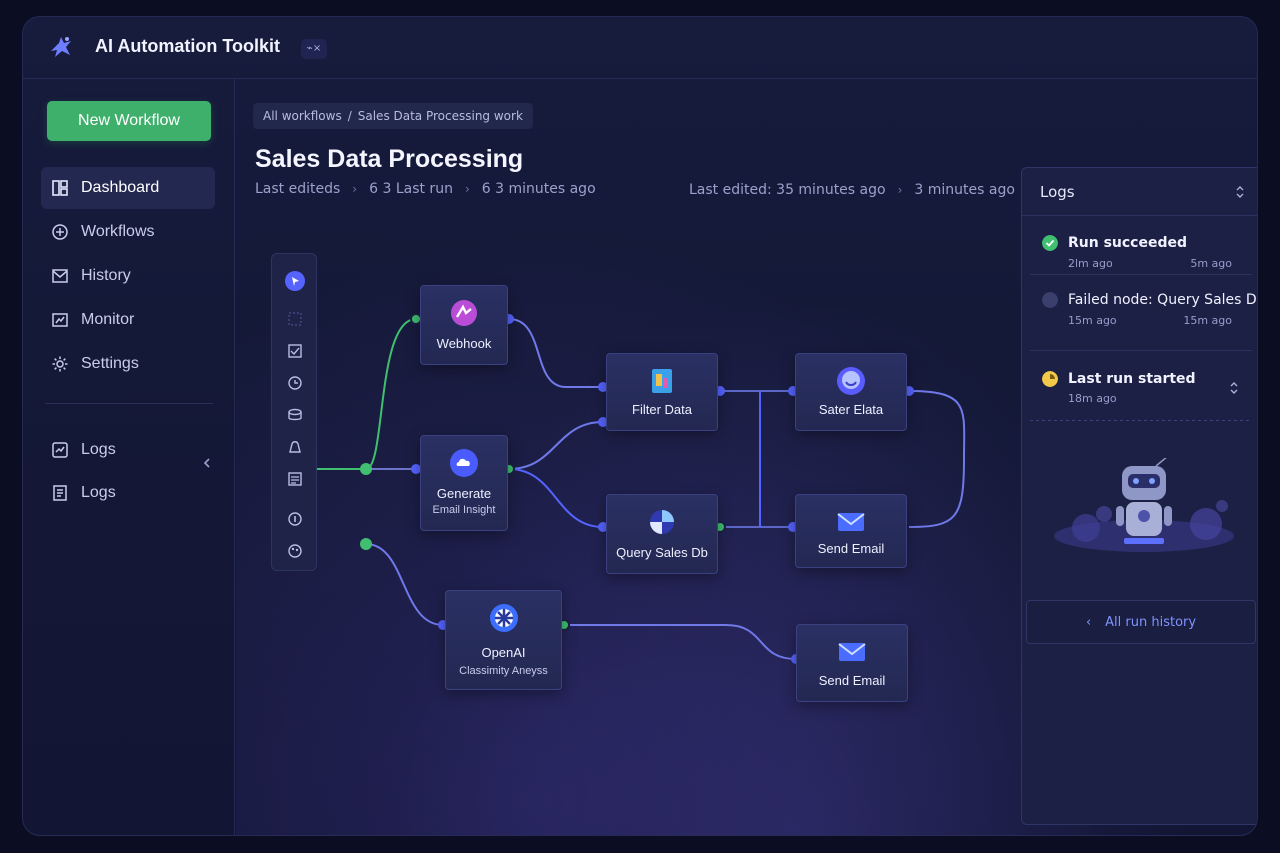  I want to click on node-send-email-1: Send Email, so click(851, 531).